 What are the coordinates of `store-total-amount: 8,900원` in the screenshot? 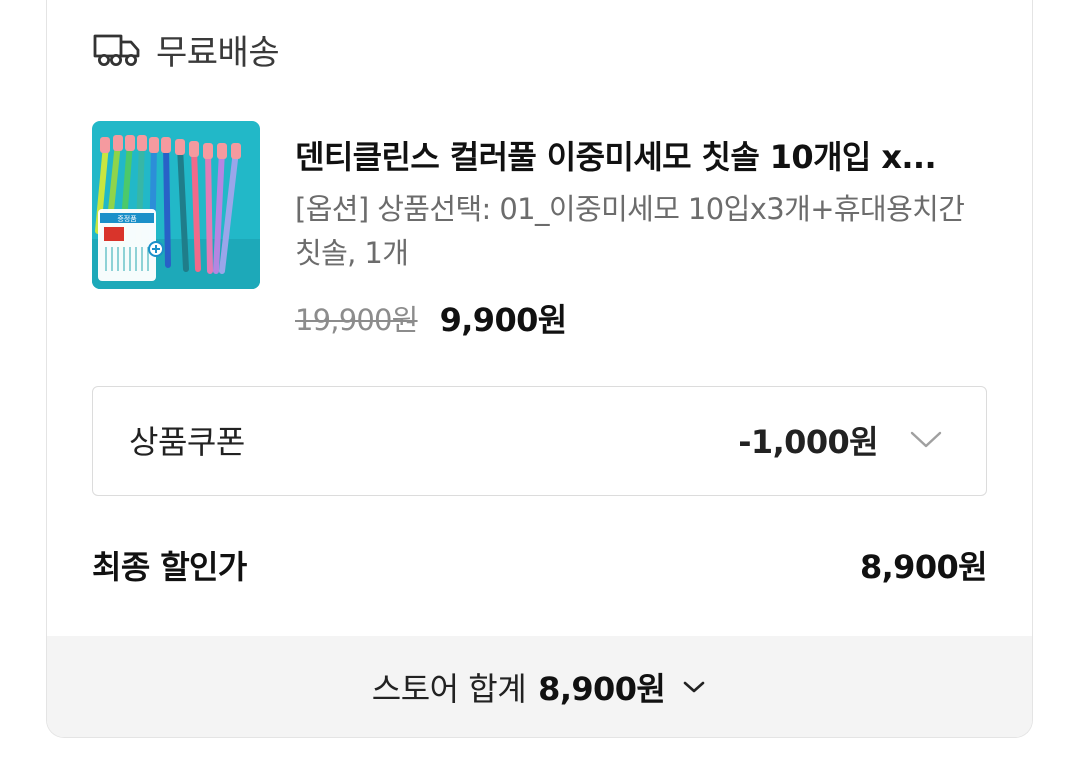 It's located at (602, 689).